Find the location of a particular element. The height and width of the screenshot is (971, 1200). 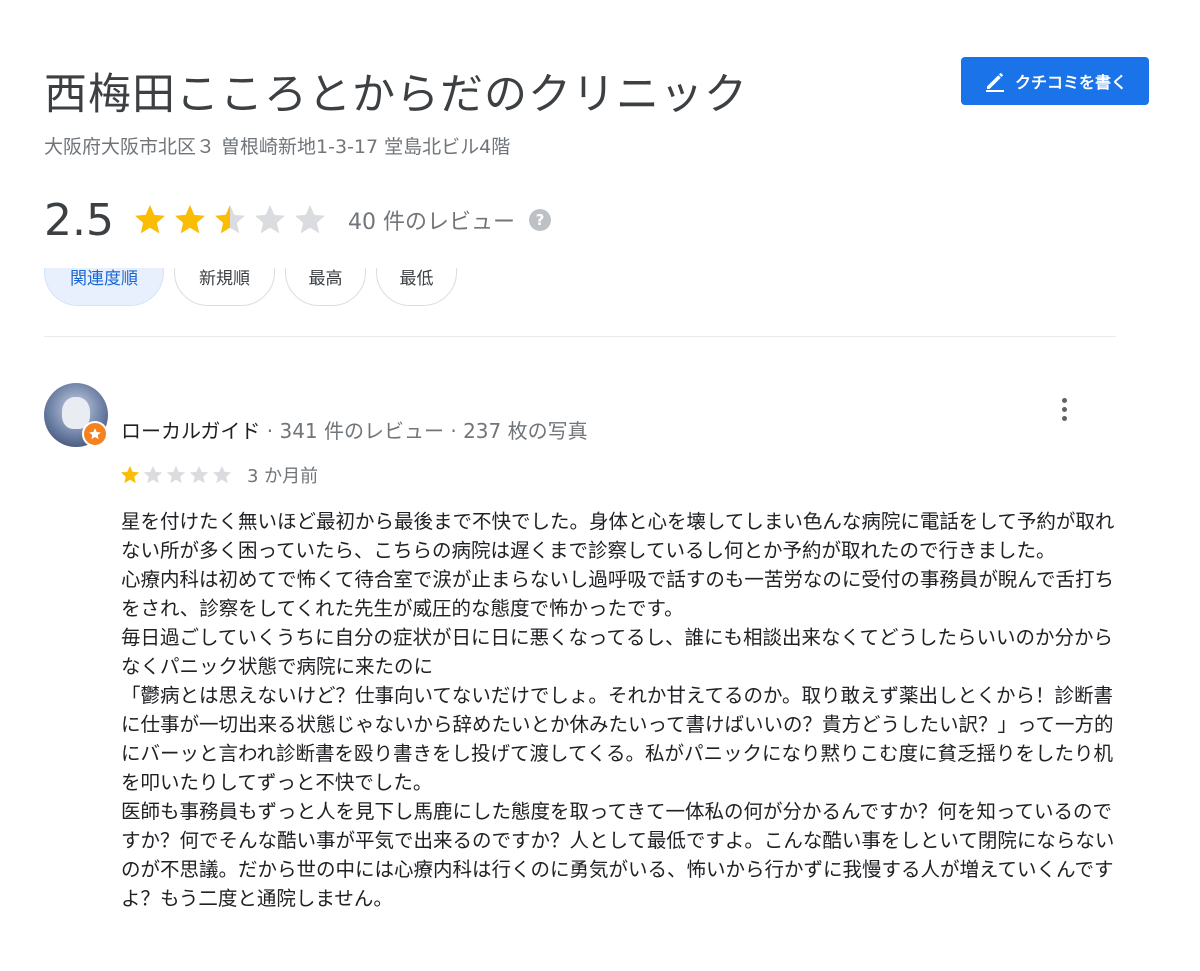

average-rating-stars is located at coordinates (230, 220).